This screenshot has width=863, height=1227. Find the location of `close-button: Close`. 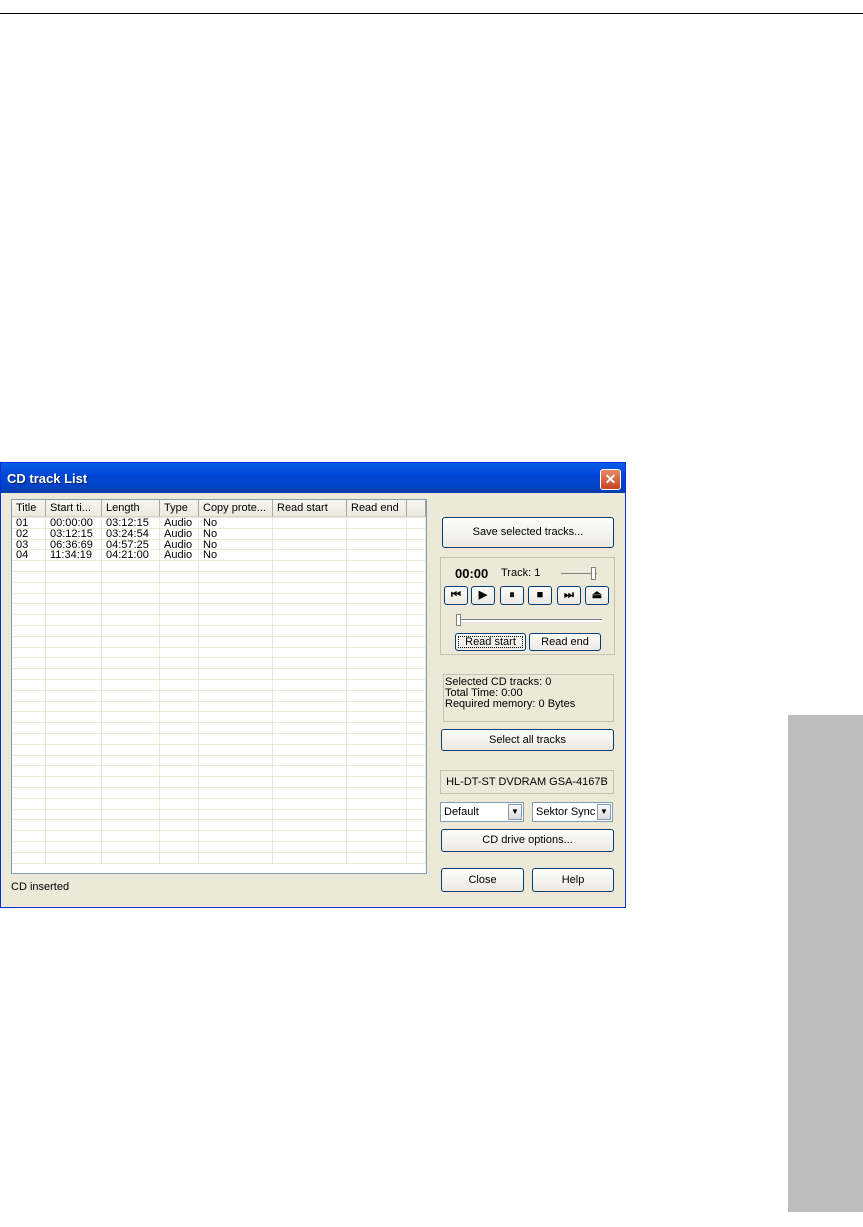

close-button: Close is located at coordinates (482, 880).